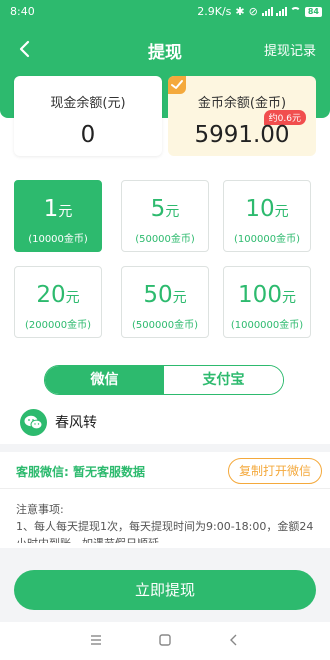 Image resolution: width=330 pixels, height=660 pixels. What do you see at coordinates (158, 209) in the screenshot?
I see `amount-value: 5` at bounding box center [158, 209].